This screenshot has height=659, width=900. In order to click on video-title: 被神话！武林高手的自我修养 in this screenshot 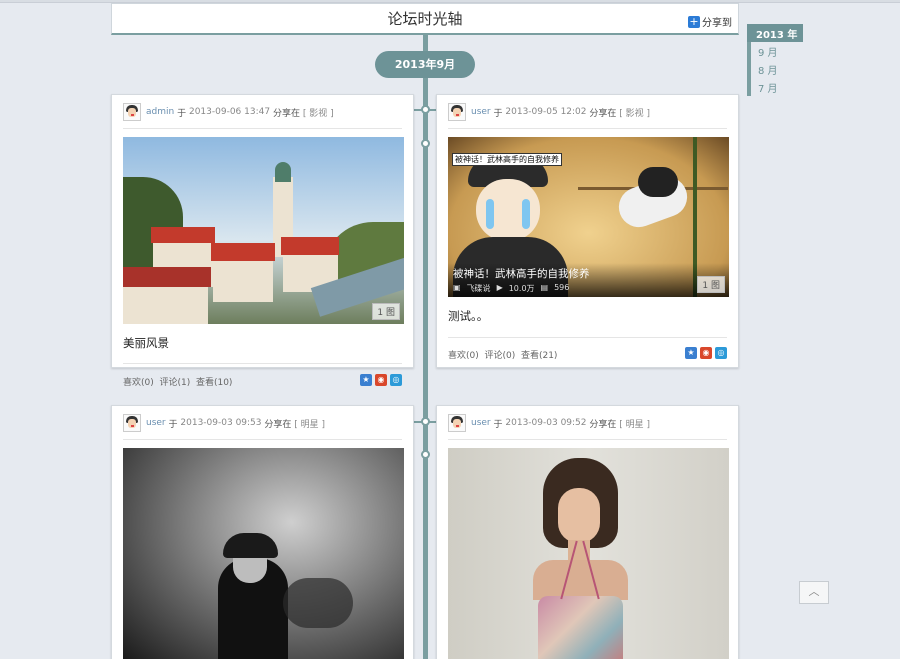, I will do `click(521, 274)`.